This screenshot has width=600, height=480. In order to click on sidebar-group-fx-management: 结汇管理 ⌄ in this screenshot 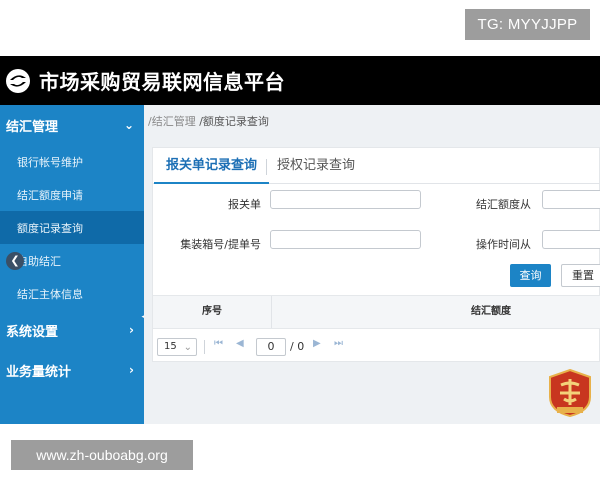, I will do `click(72, 125)`.